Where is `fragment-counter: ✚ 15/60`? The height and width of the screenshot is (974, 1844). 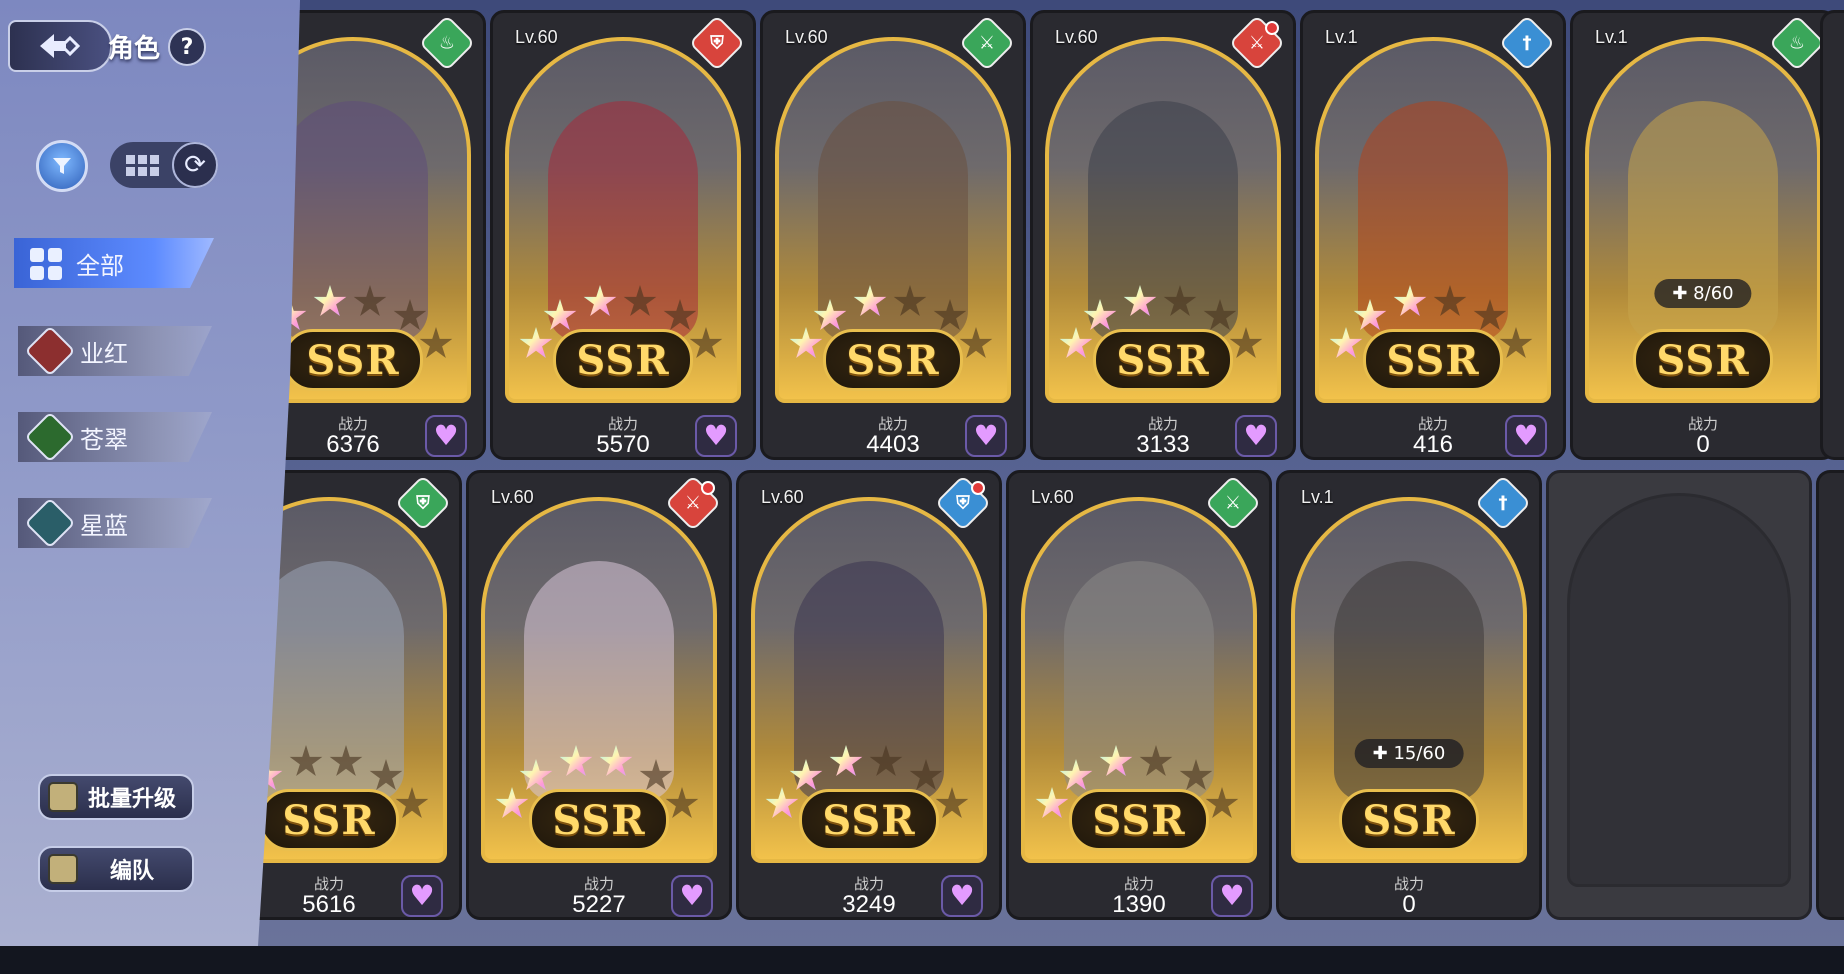 fragment-counter: ✚ 15/60 is located at coordinates (1409, 753).